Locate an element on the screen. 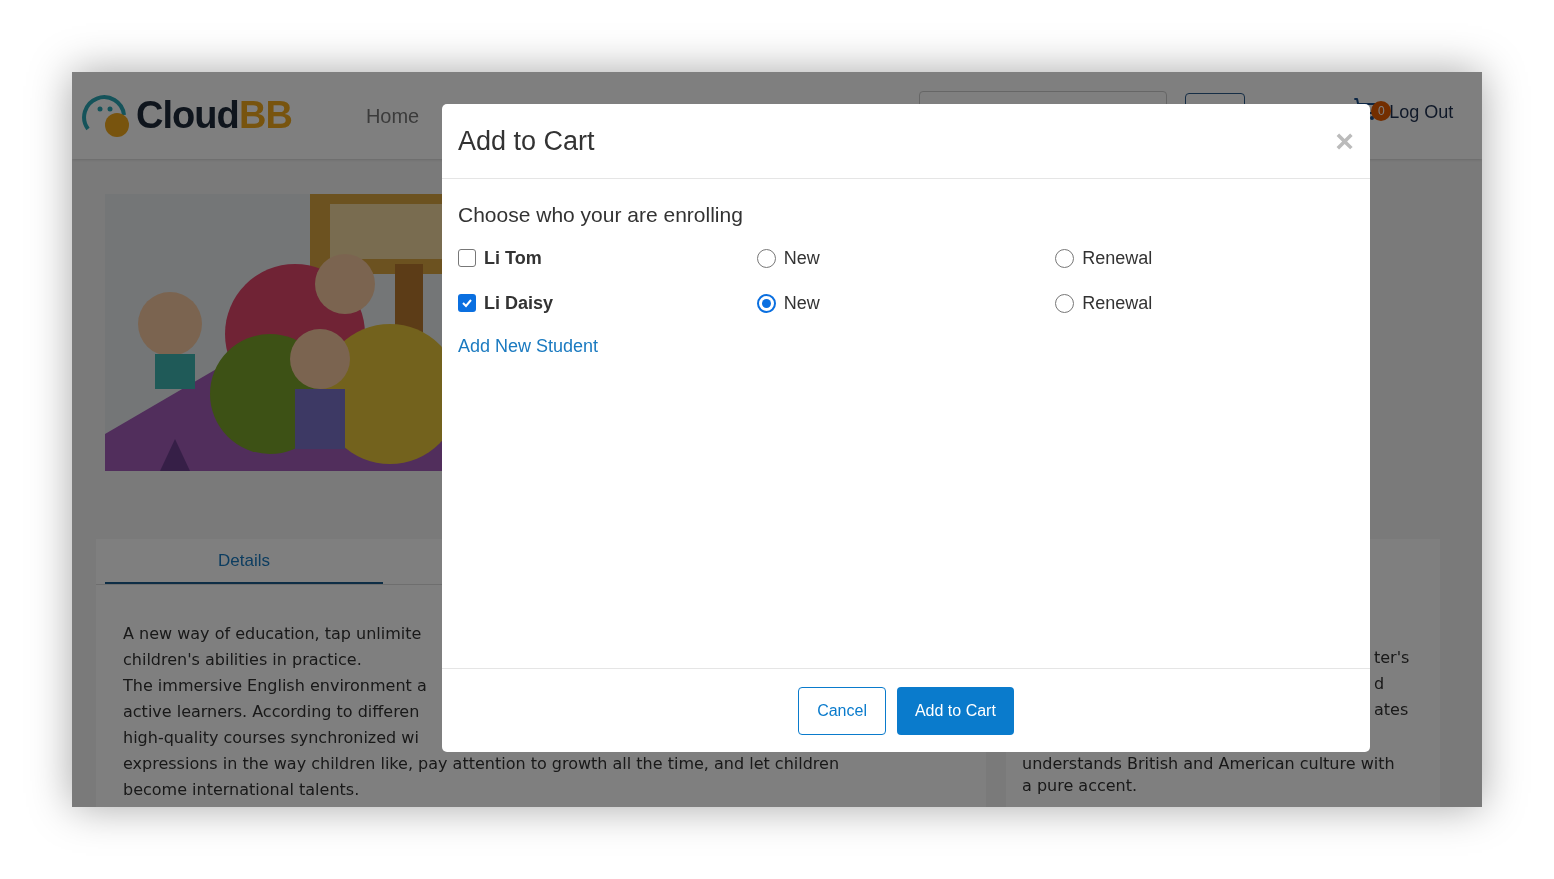  description-text: d is located at coordinates (1379, 684).